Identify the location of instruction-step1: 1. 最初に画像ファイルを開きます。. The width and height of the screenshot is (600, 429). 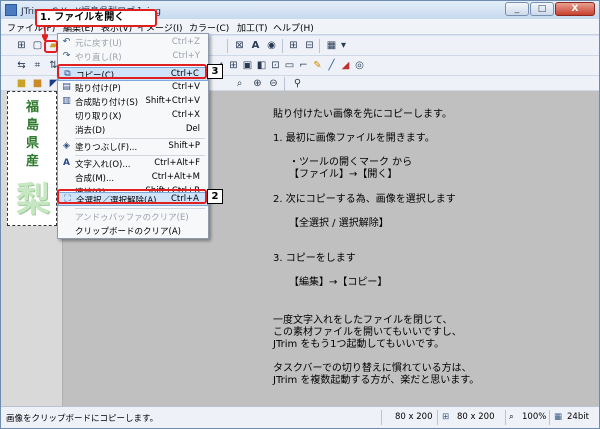
(354, 138).